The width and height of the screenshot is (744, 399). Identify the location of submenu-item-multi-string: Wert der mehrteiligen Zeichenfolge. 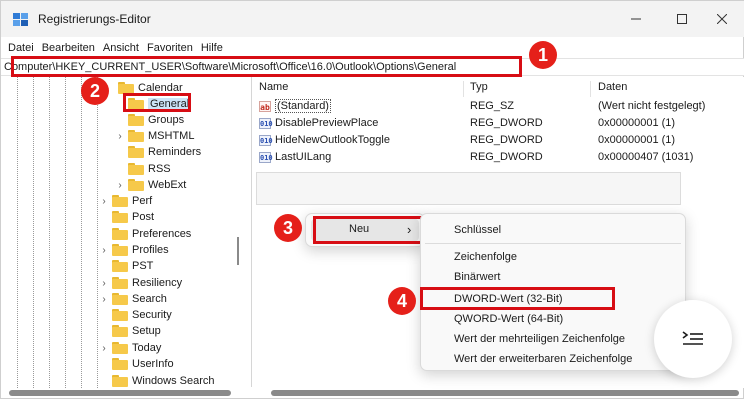
(539, 339).